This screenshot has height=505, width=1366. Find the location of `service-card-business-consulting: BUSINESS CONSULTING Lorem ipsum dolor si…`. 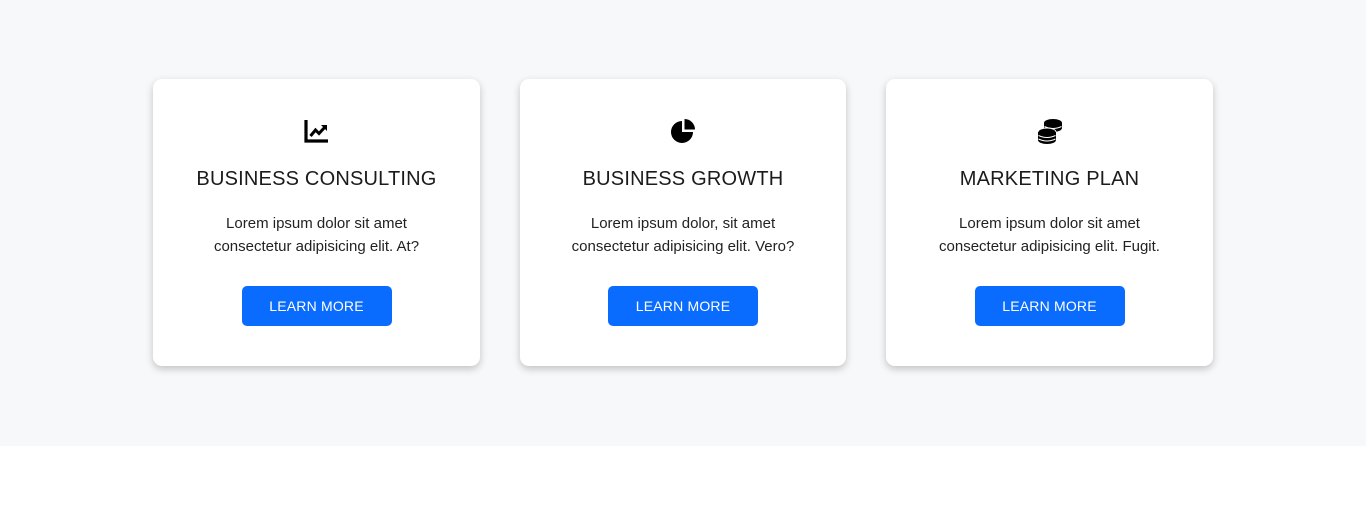

service-card-business-consulting: BUSINESS CONSULTING Lorem ipsum dolor si… is located at coordinates (316, 222).